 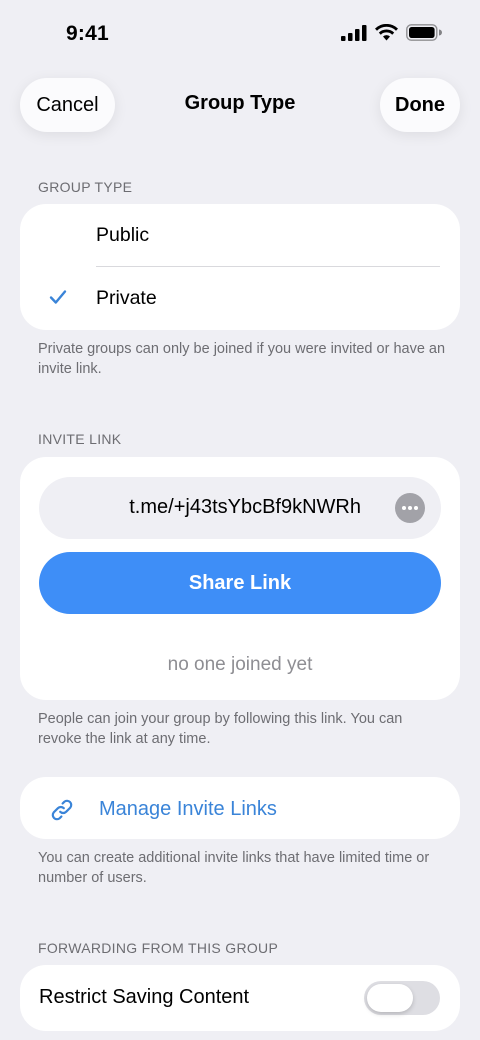 What do you see at coordinates (126, 297) in the screenshot?
I see `option-private-label: Private` at bounding box center [126, 297].